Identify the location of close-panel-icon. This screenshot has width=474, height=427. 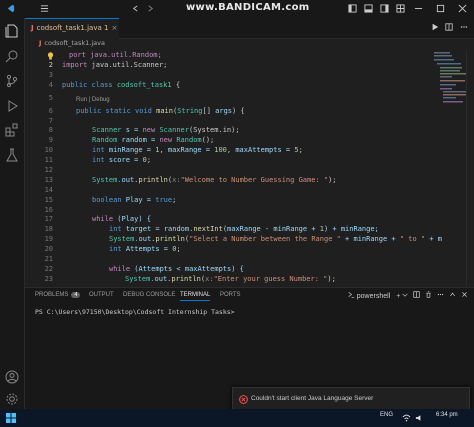
(464, 294).